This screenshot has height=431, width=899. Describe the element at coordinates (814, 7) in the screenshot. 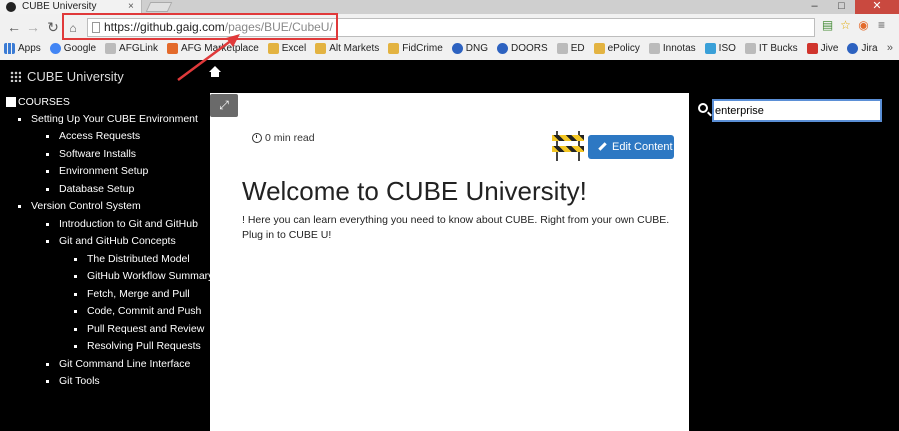

I see `minimize-button: –` at that location.